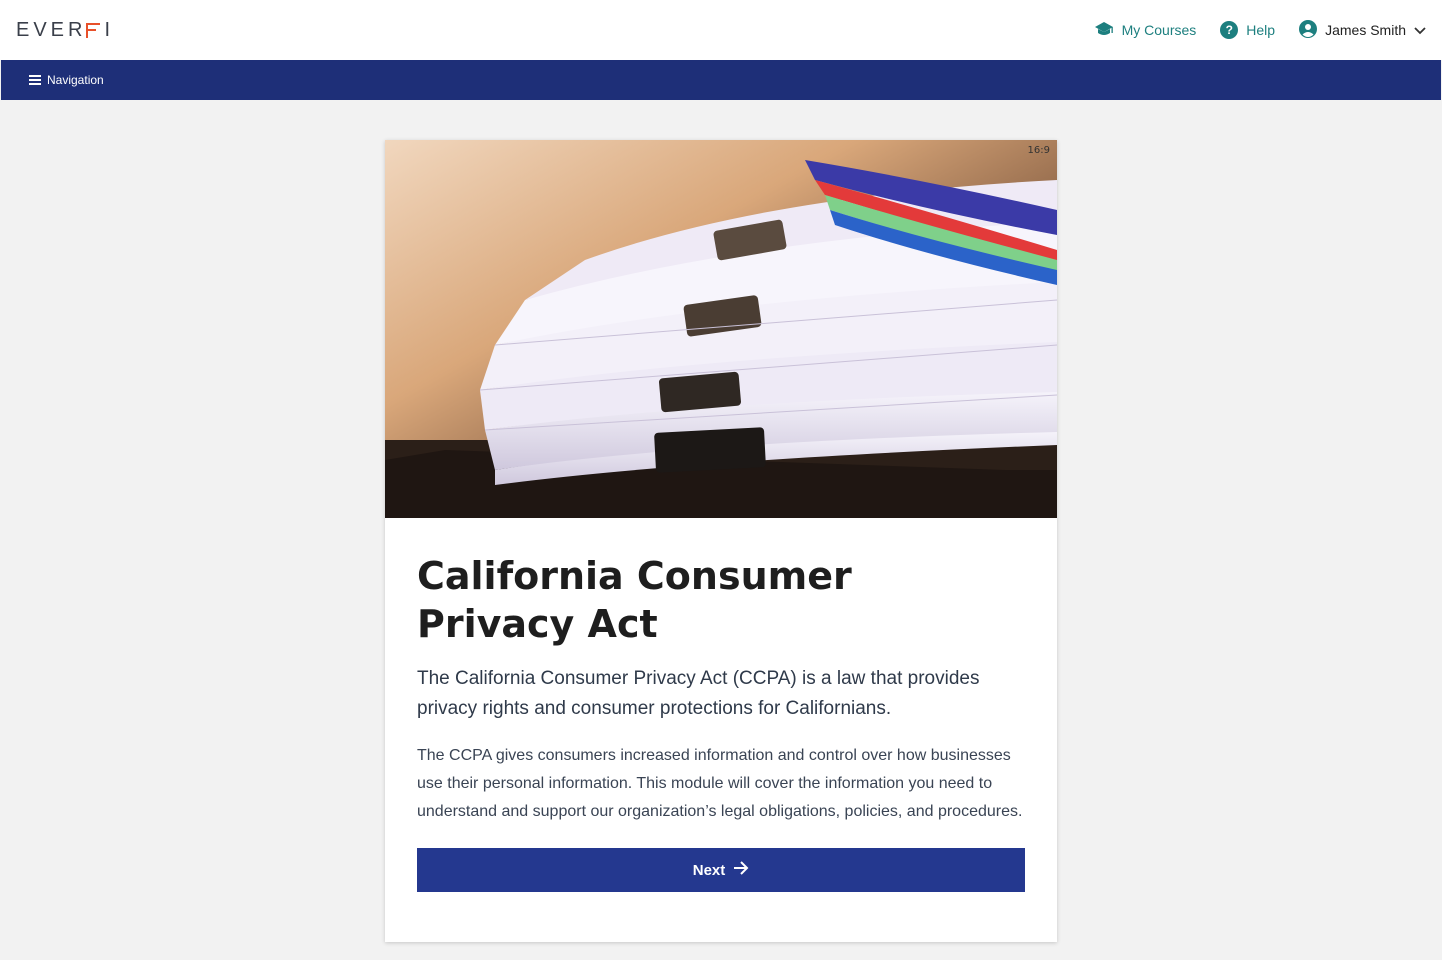  What do you see at coordinates (1159, 30) in the screenshot?
I see `my-courses-label: My Courses` at bounding box center [1159, 30].